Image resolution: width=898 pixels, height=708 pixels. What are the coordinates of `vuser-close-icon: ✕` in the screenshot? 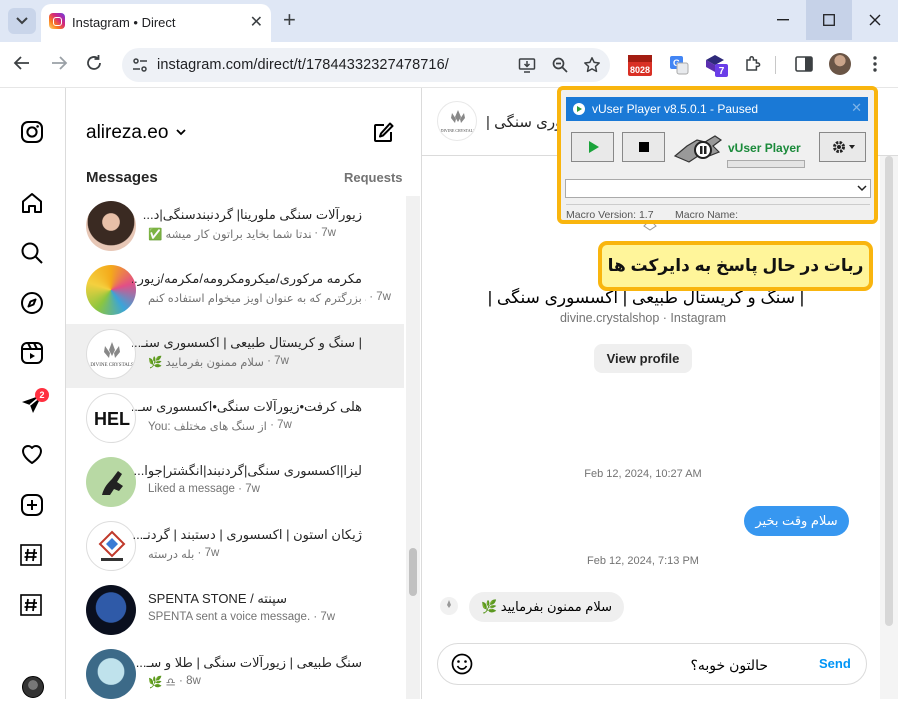 It's located at (856, 108).